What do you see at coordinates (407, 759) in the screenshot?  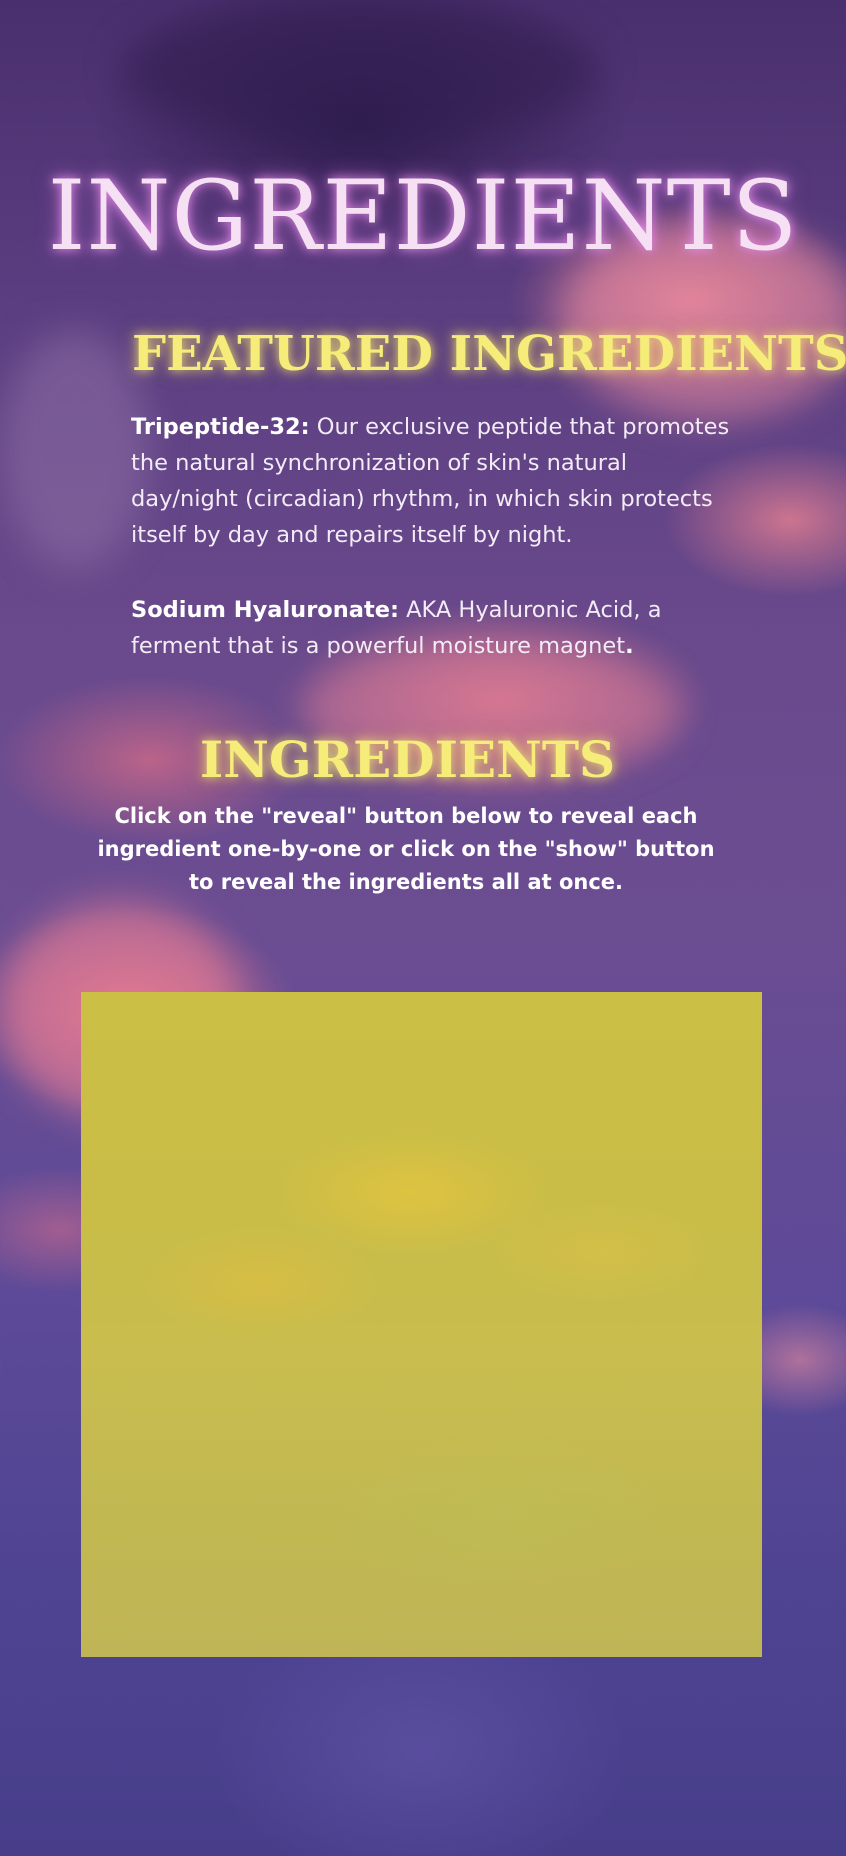 I see `ingredients-heading: INGREDIENTS` at bounding box center [407, 759].